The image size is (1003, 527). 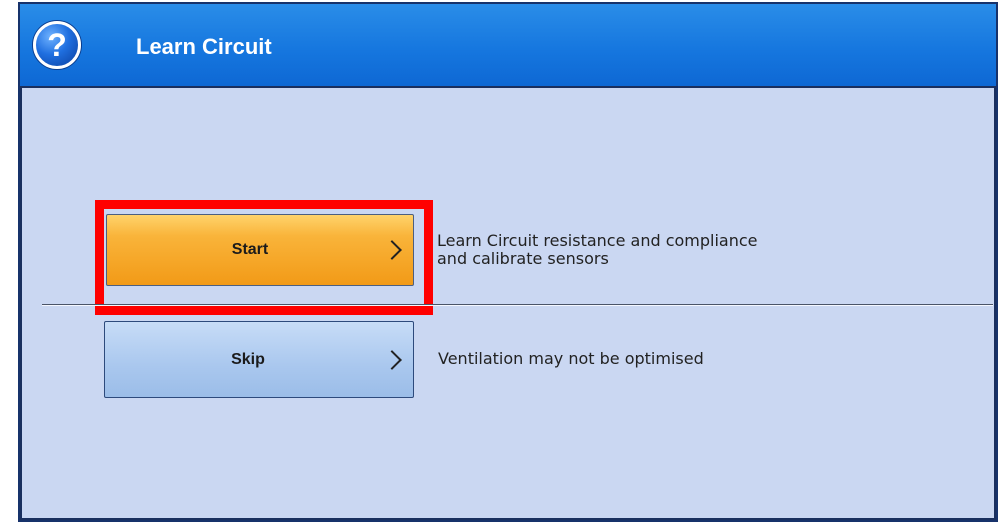 What do you see at coordinates (517, 305) in the screenshot?
I see `divider` at bounding box center [517, 305].